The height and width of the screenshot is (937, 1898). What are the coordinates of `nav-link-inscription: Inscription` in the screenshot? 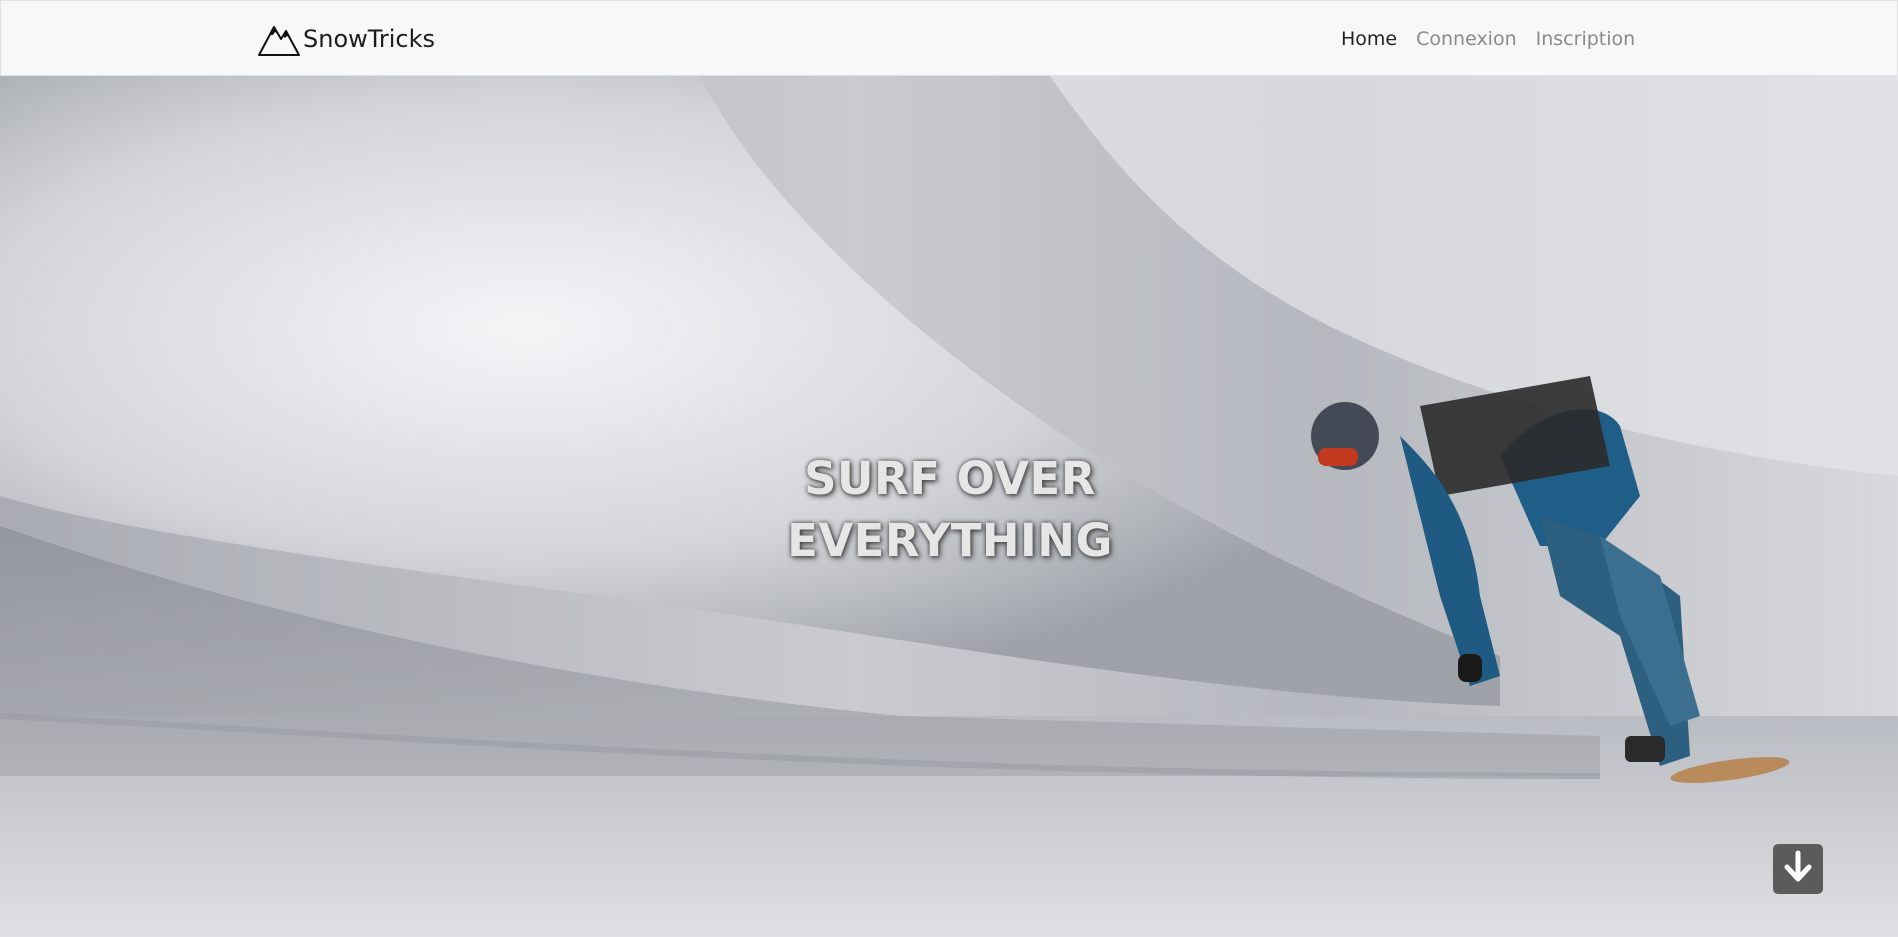 It's located at (1586, 39).